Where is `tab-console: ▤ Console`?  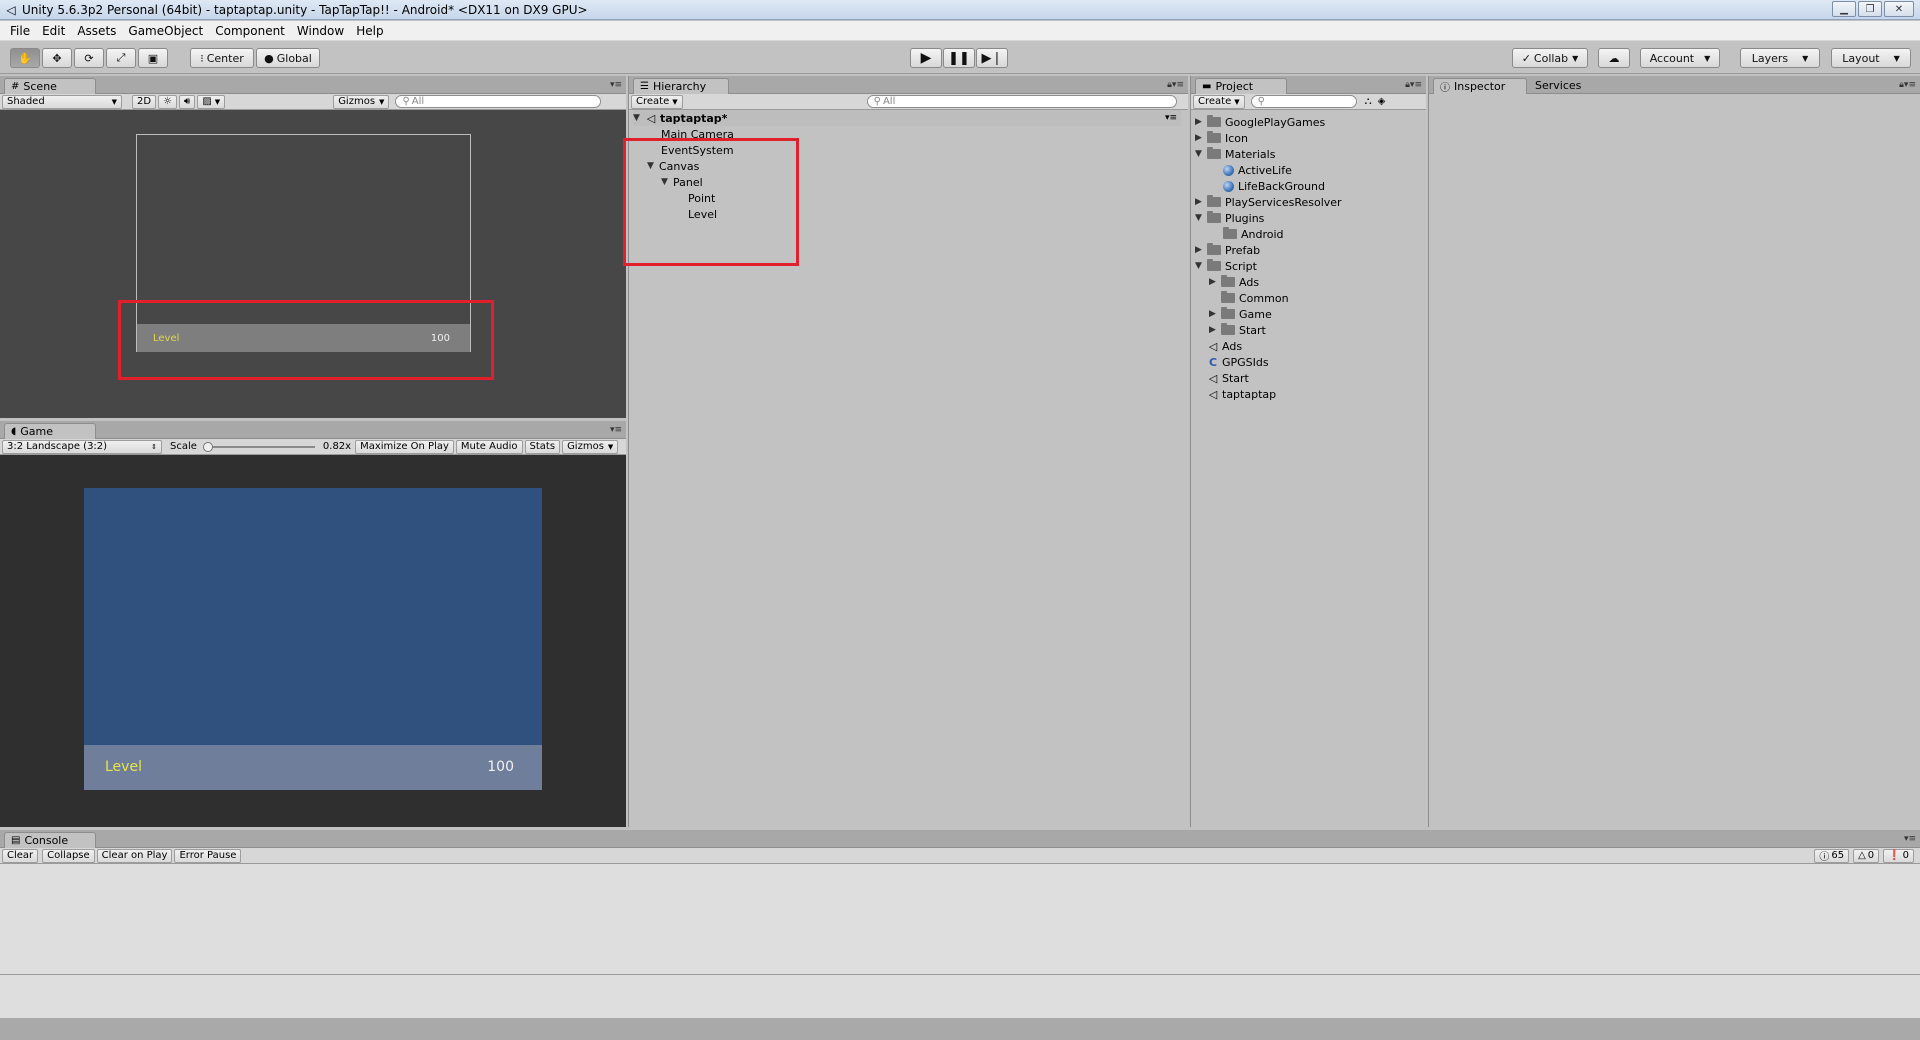 tab-console: ▤ Console is located at coordinates (50, 840).